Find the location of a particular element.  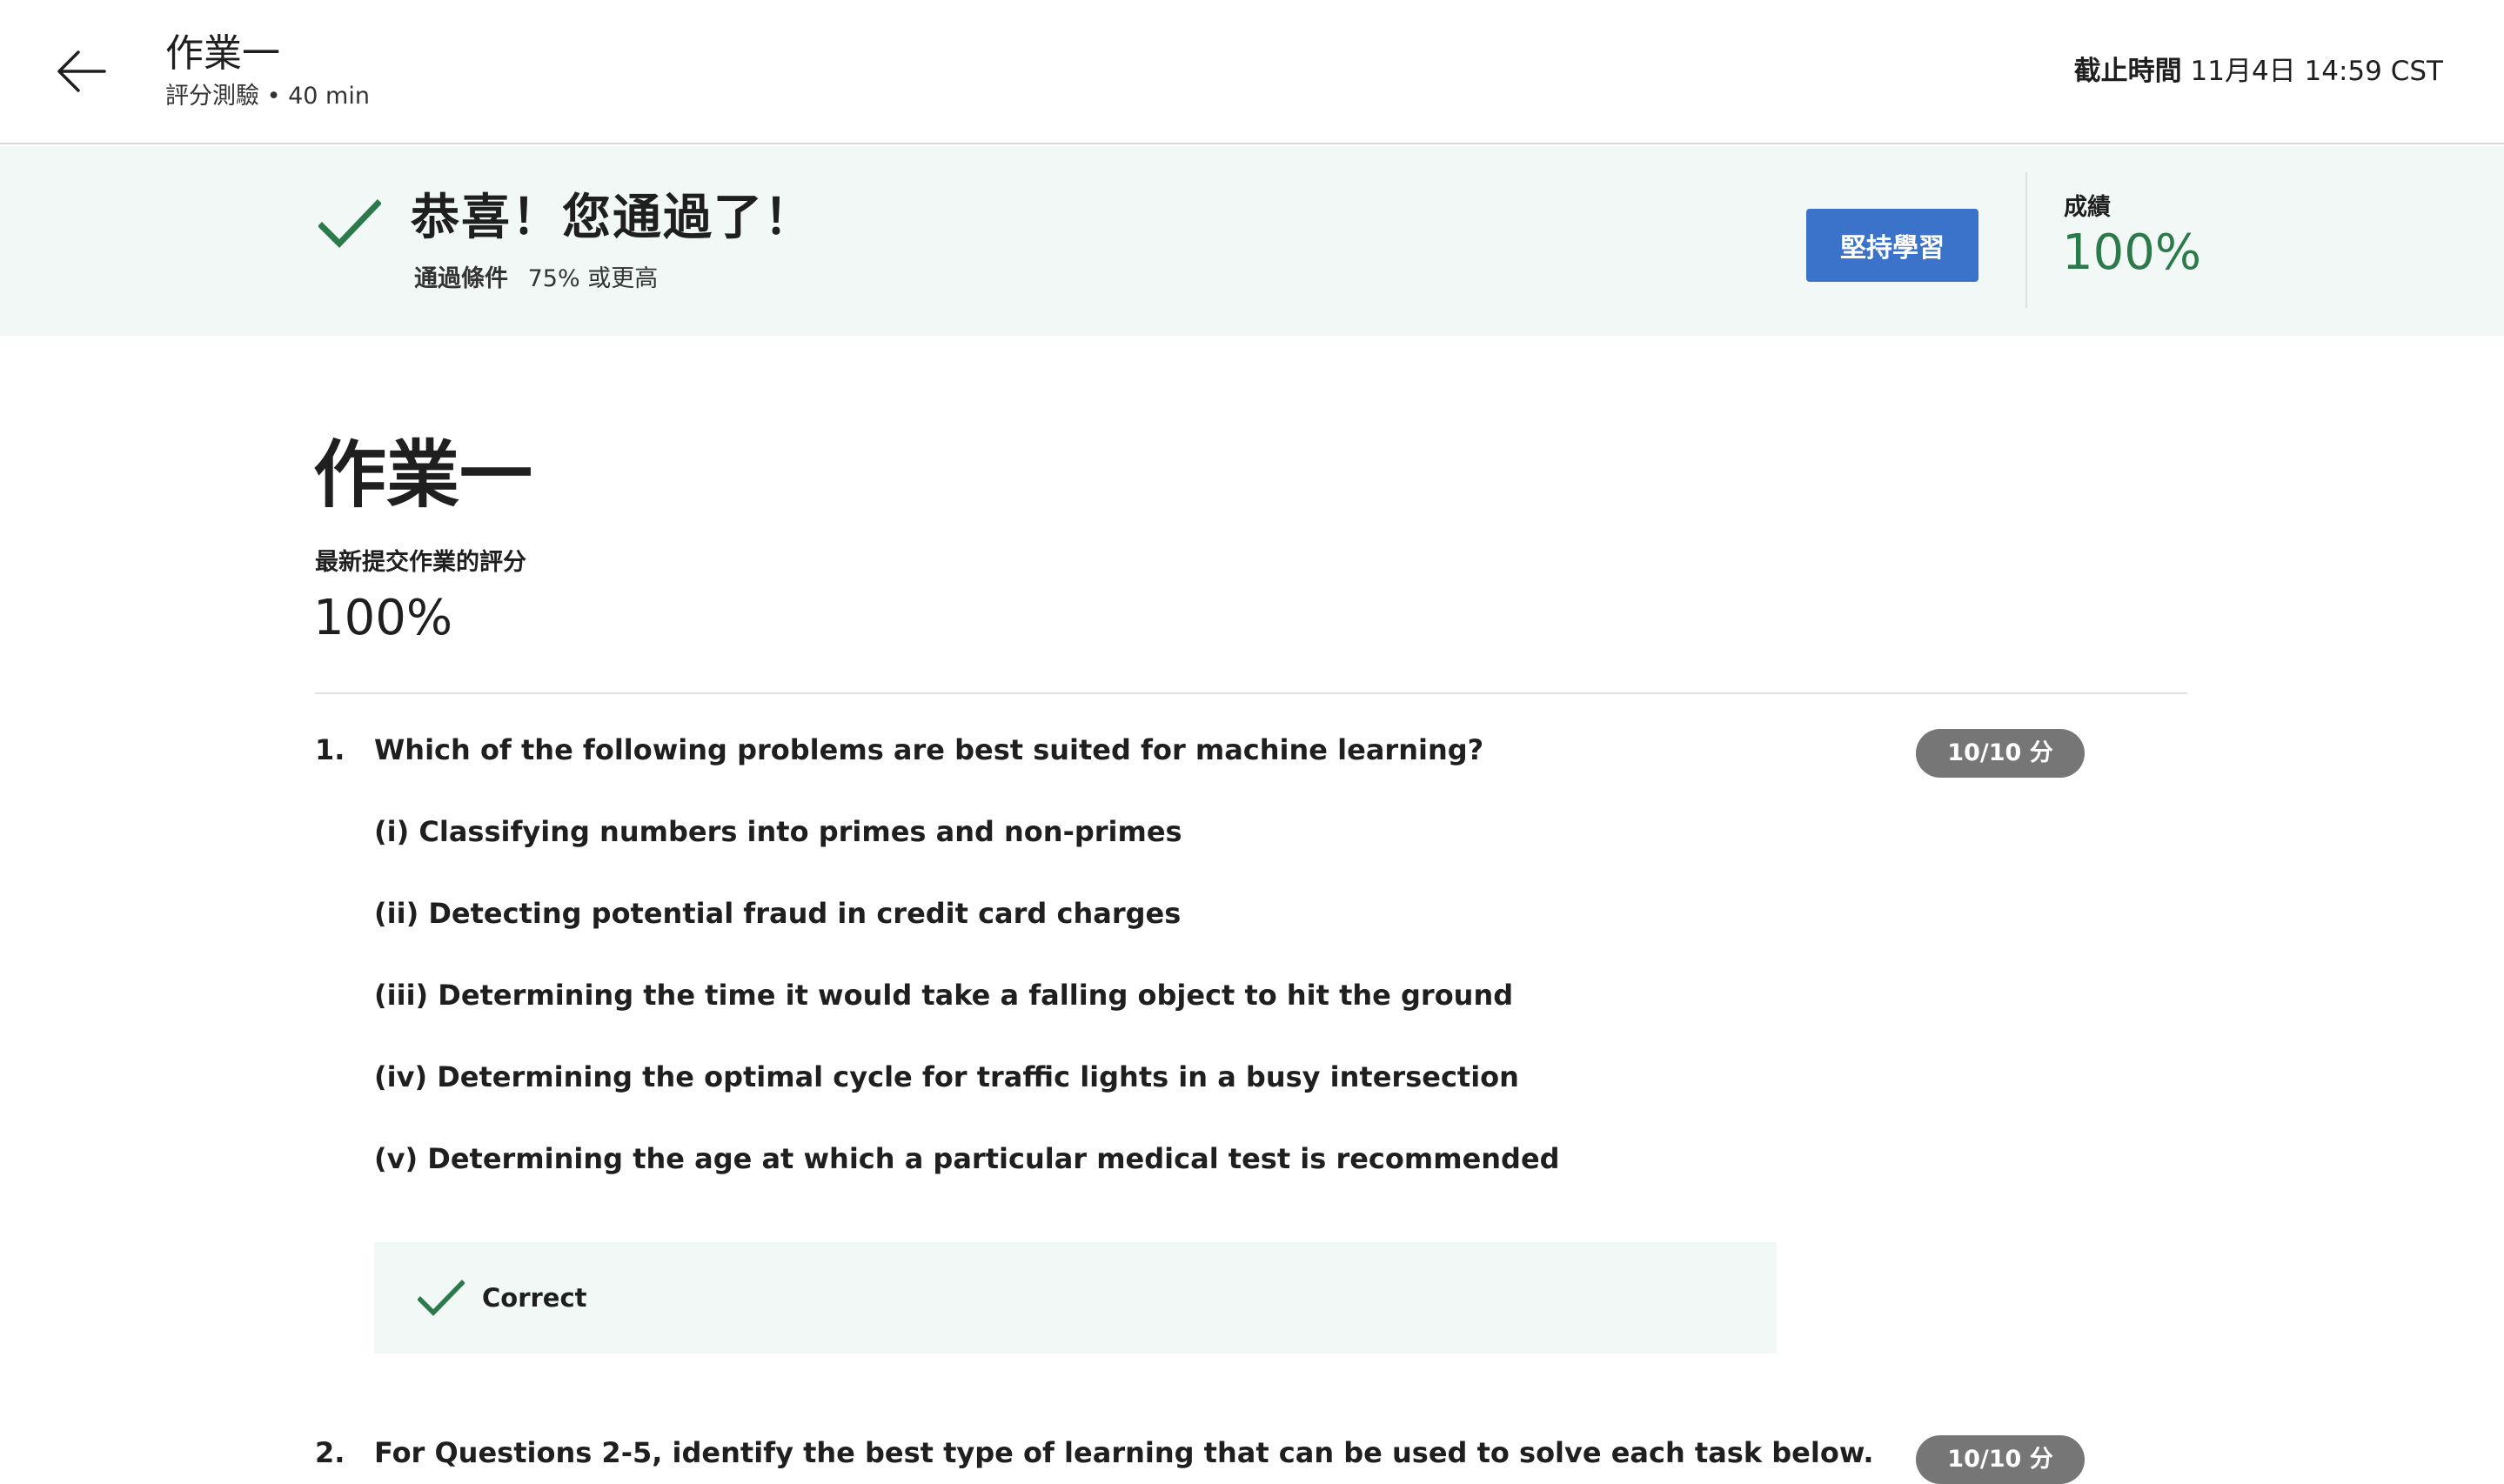

pass-condition: 通過條件 75% 或更高 is located at coordinates (536, 279).